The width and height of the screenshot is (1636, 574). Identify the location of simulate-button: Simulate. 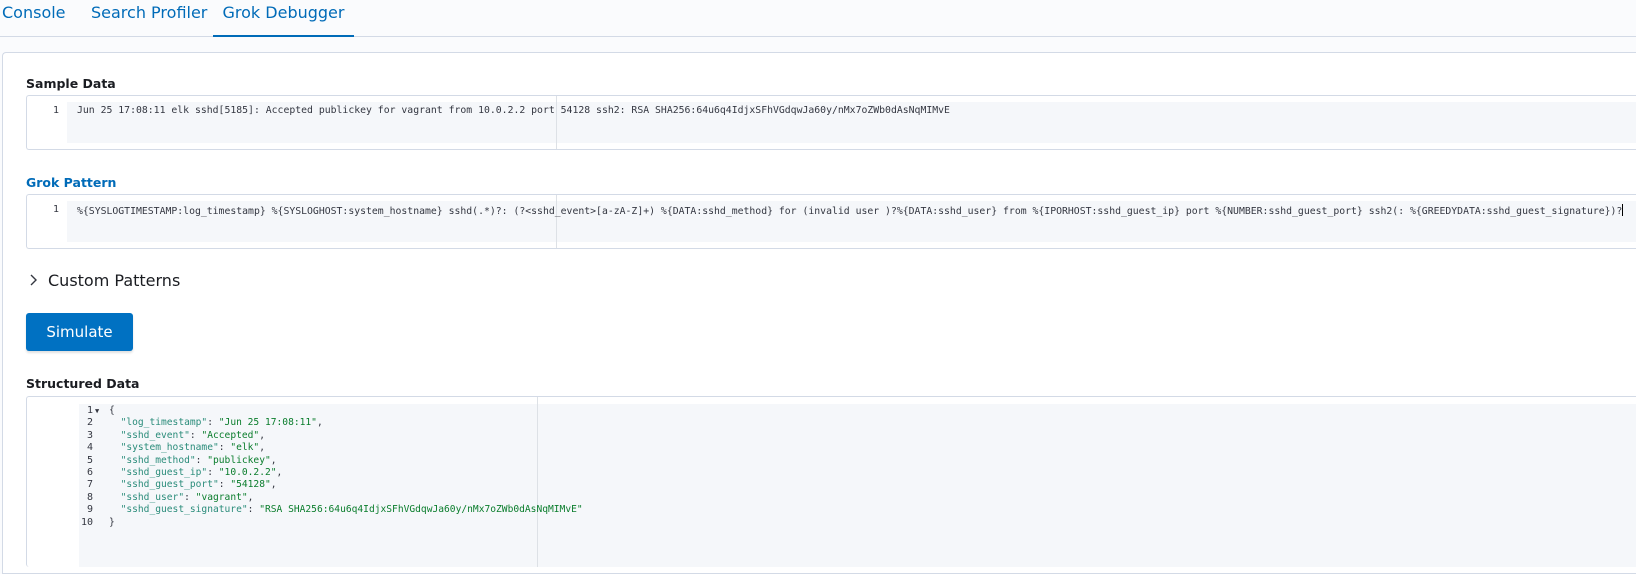
(79, 332).